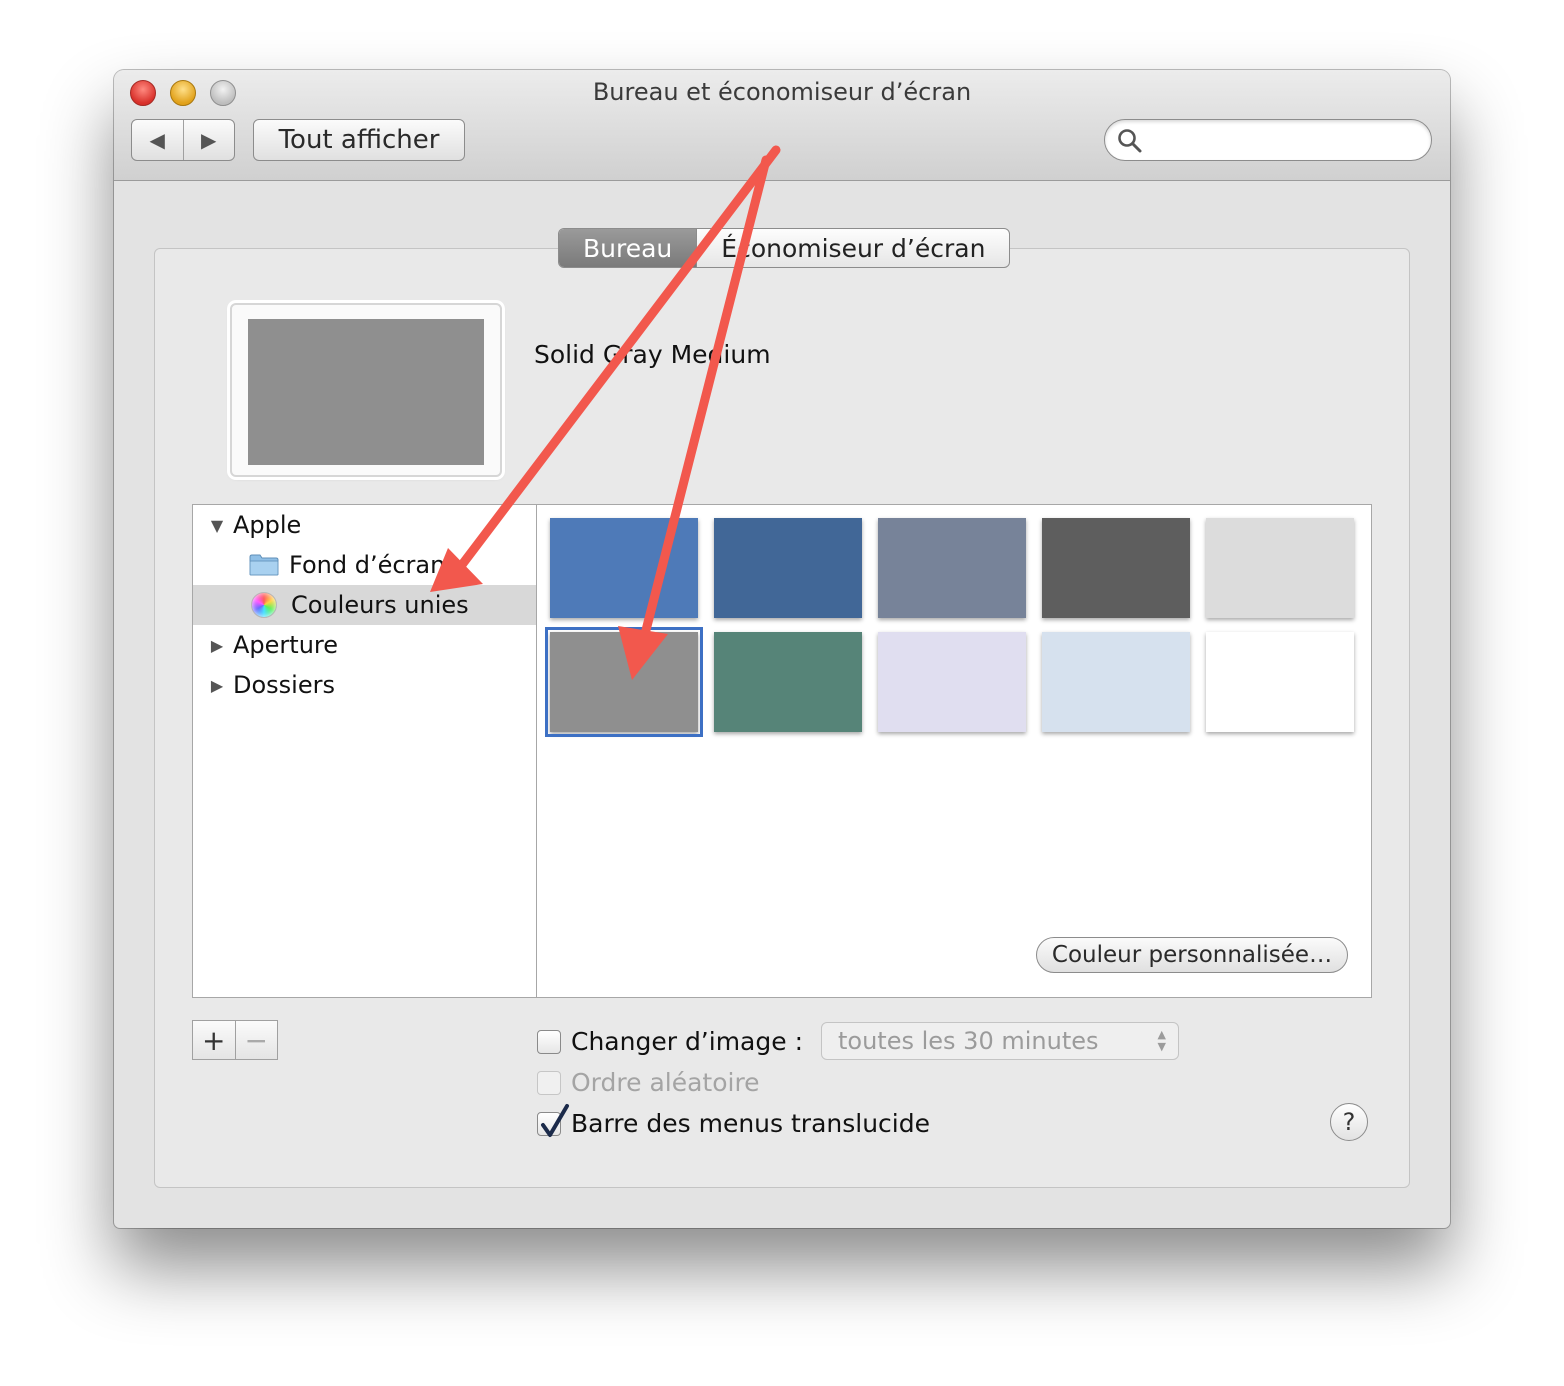 This screenshot has height=1386, width=1564. I want to click on source-item-apple: ▼ Apple, so click(372, 525).